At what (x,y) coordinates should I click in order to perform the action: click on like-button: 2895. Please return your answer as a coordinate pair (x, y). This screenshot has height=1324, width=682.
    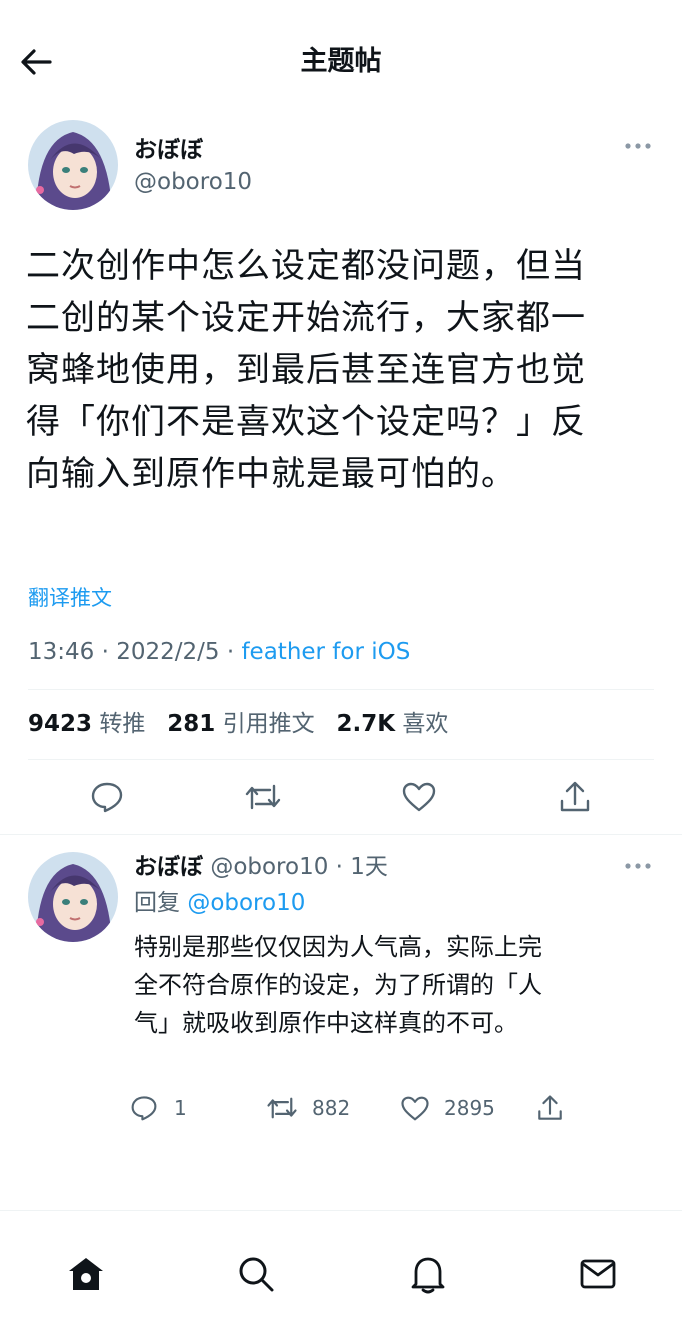
    Looking at the image, I should click on (447, 1108).